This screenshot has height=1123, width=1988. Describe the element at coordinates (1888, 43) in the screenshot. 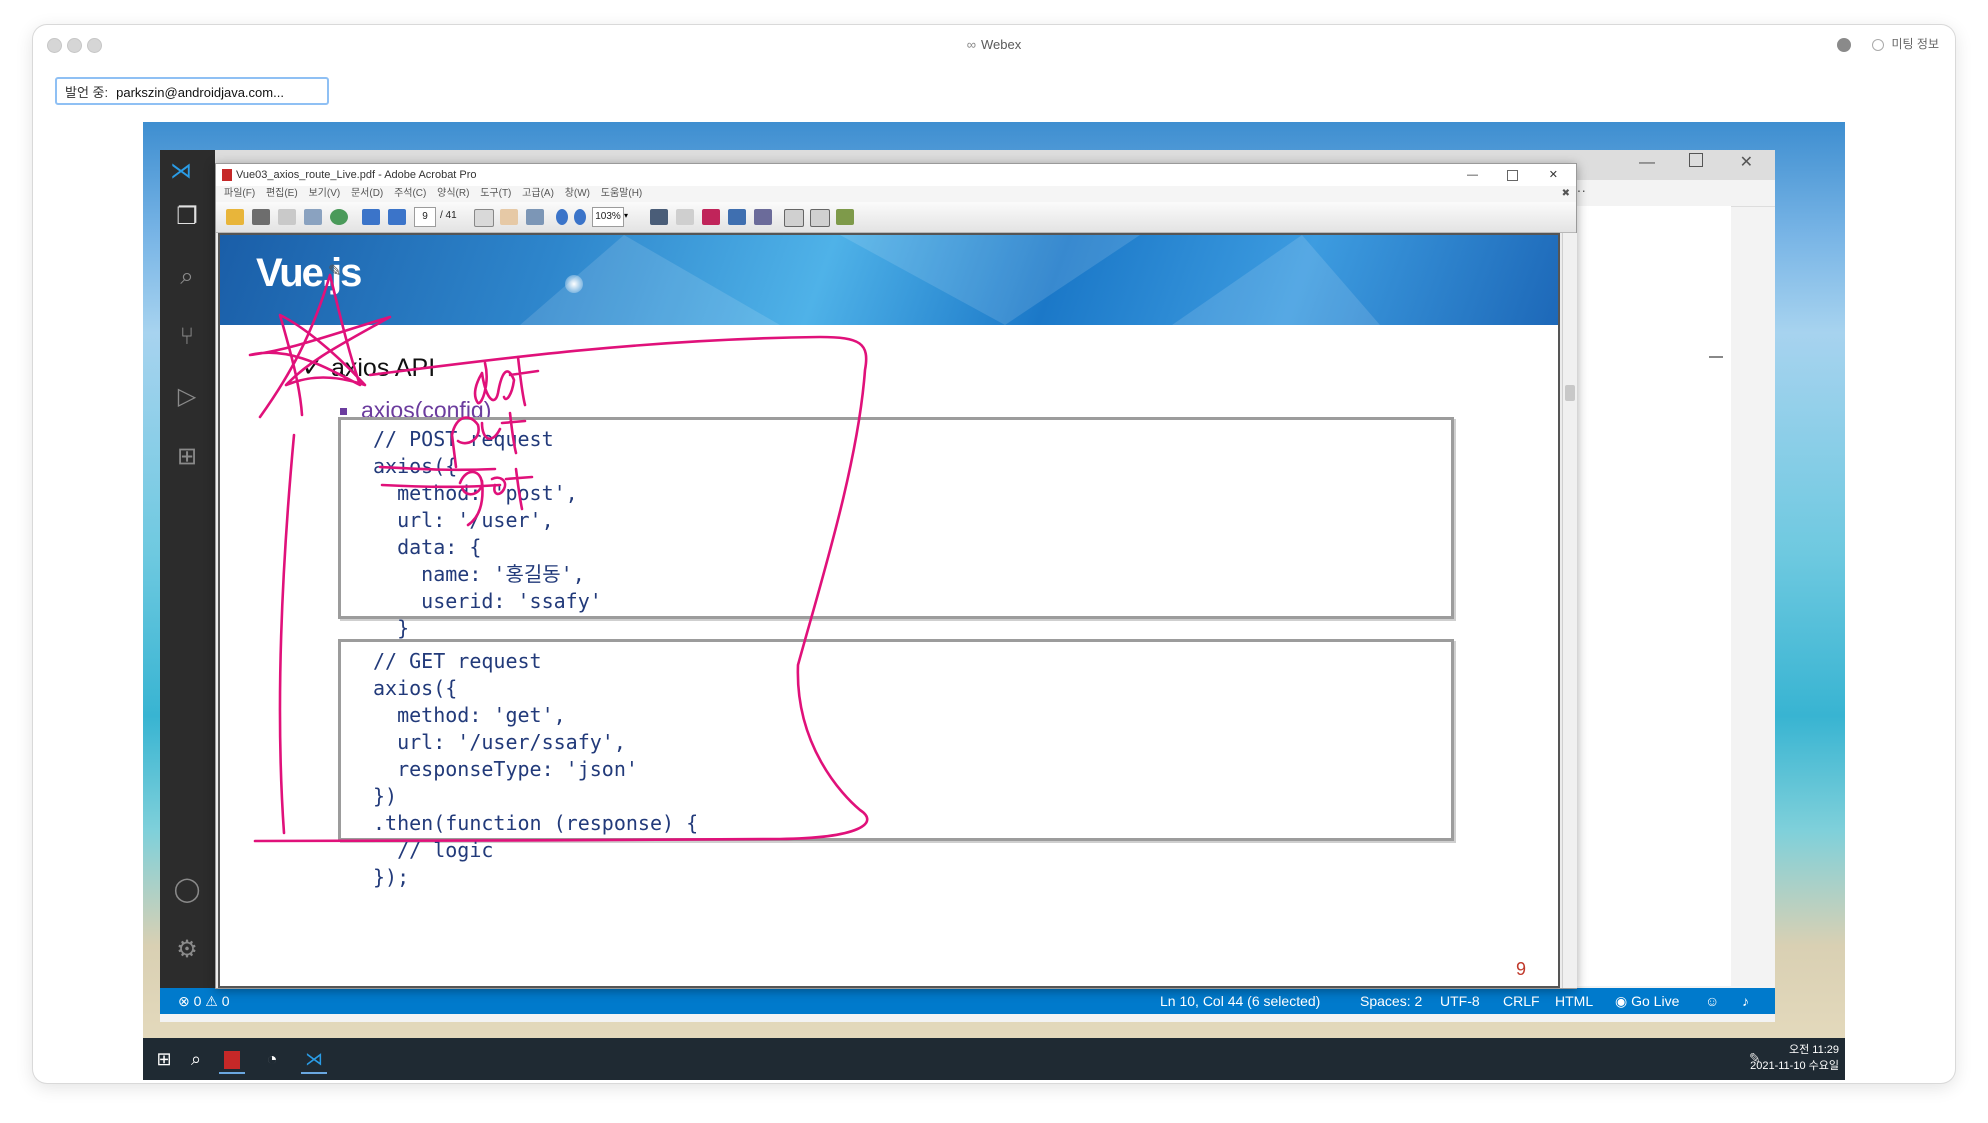

I see `meeting-info: 미팅 정보` at that location.